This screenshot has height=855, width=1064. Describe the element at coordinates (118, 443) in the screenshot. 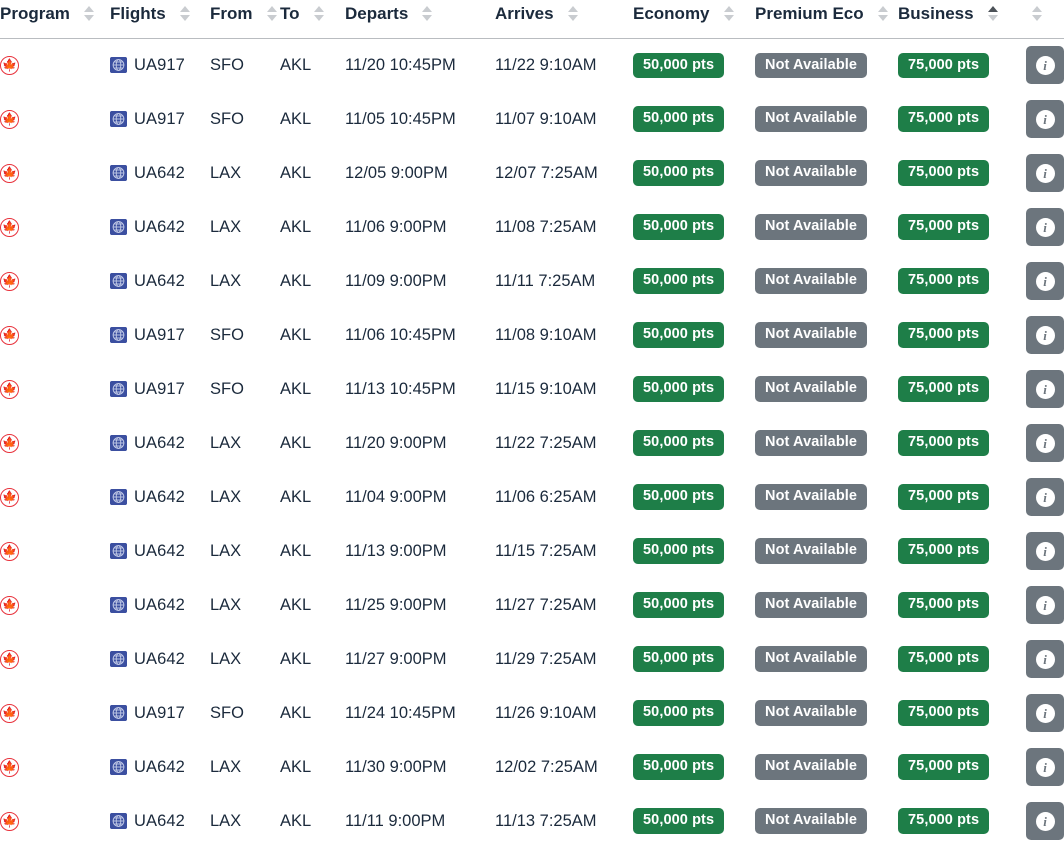

I see `united-globe-icon` at that location.